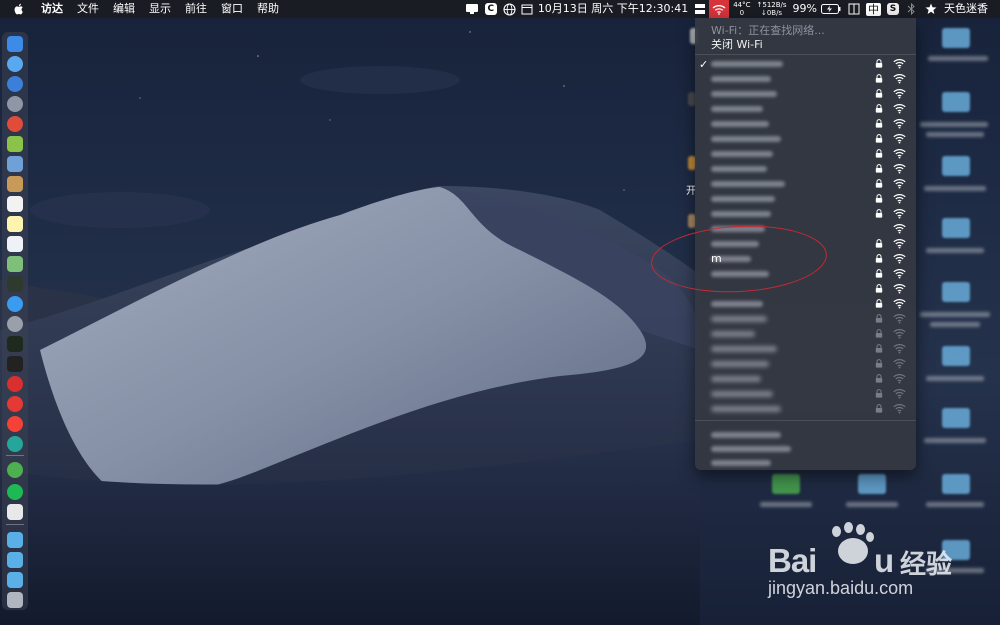  I want to click on hammerspoon-icon, so click(700, 9).